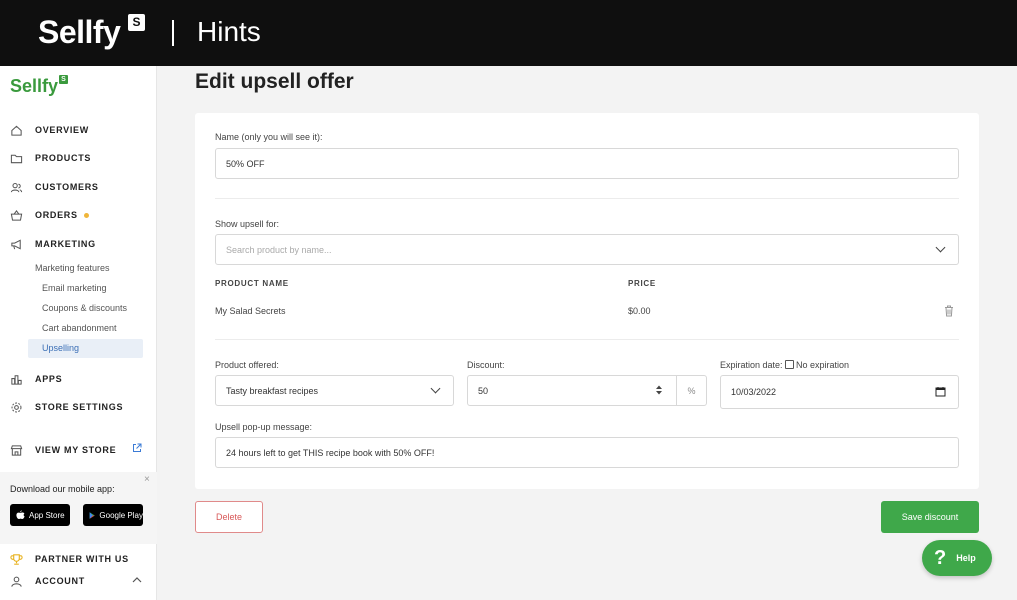  I want to click on expiration-date-field: 10/03/2022, so click(839, 392).